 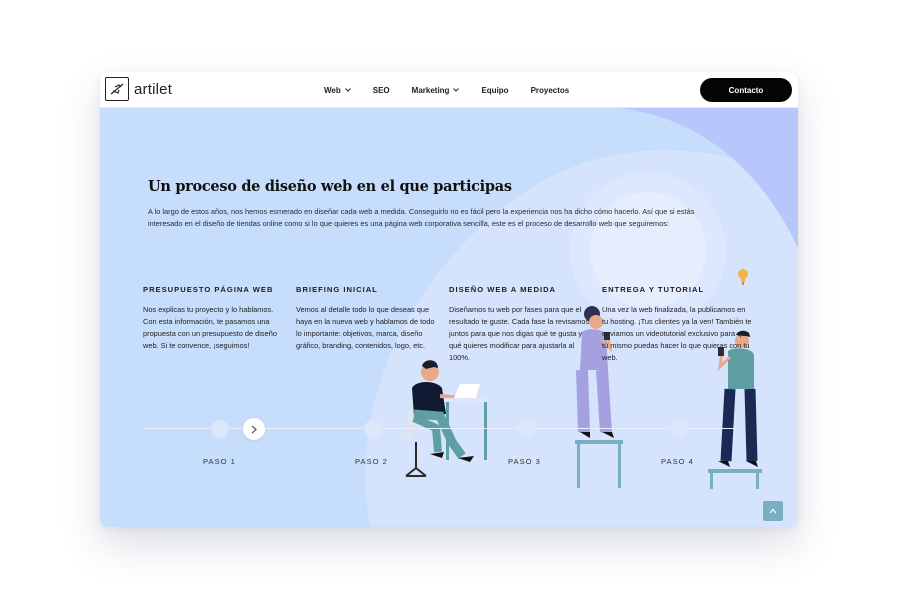 I want to click on nav-item-seo: SEO, so click(x=381, y=90).